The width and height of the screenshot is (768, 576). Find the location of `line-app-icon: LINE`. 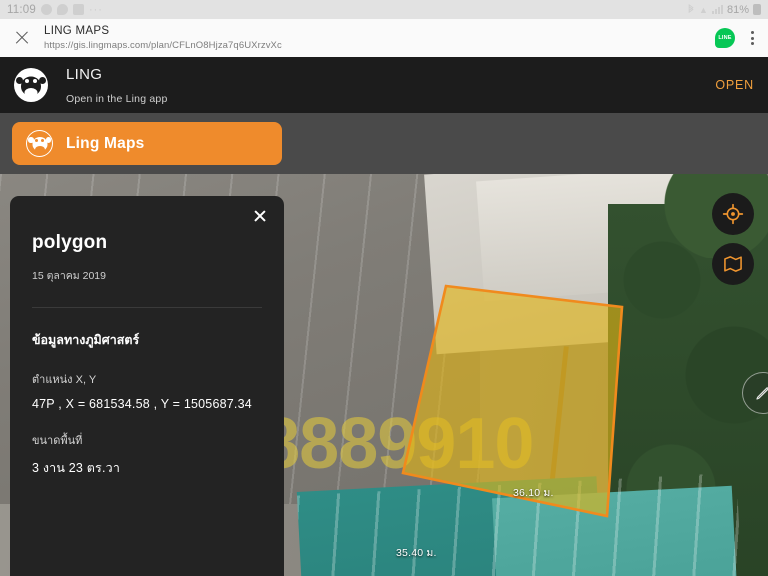

line-app-icon: LINE is located at coordinates (725, 38).